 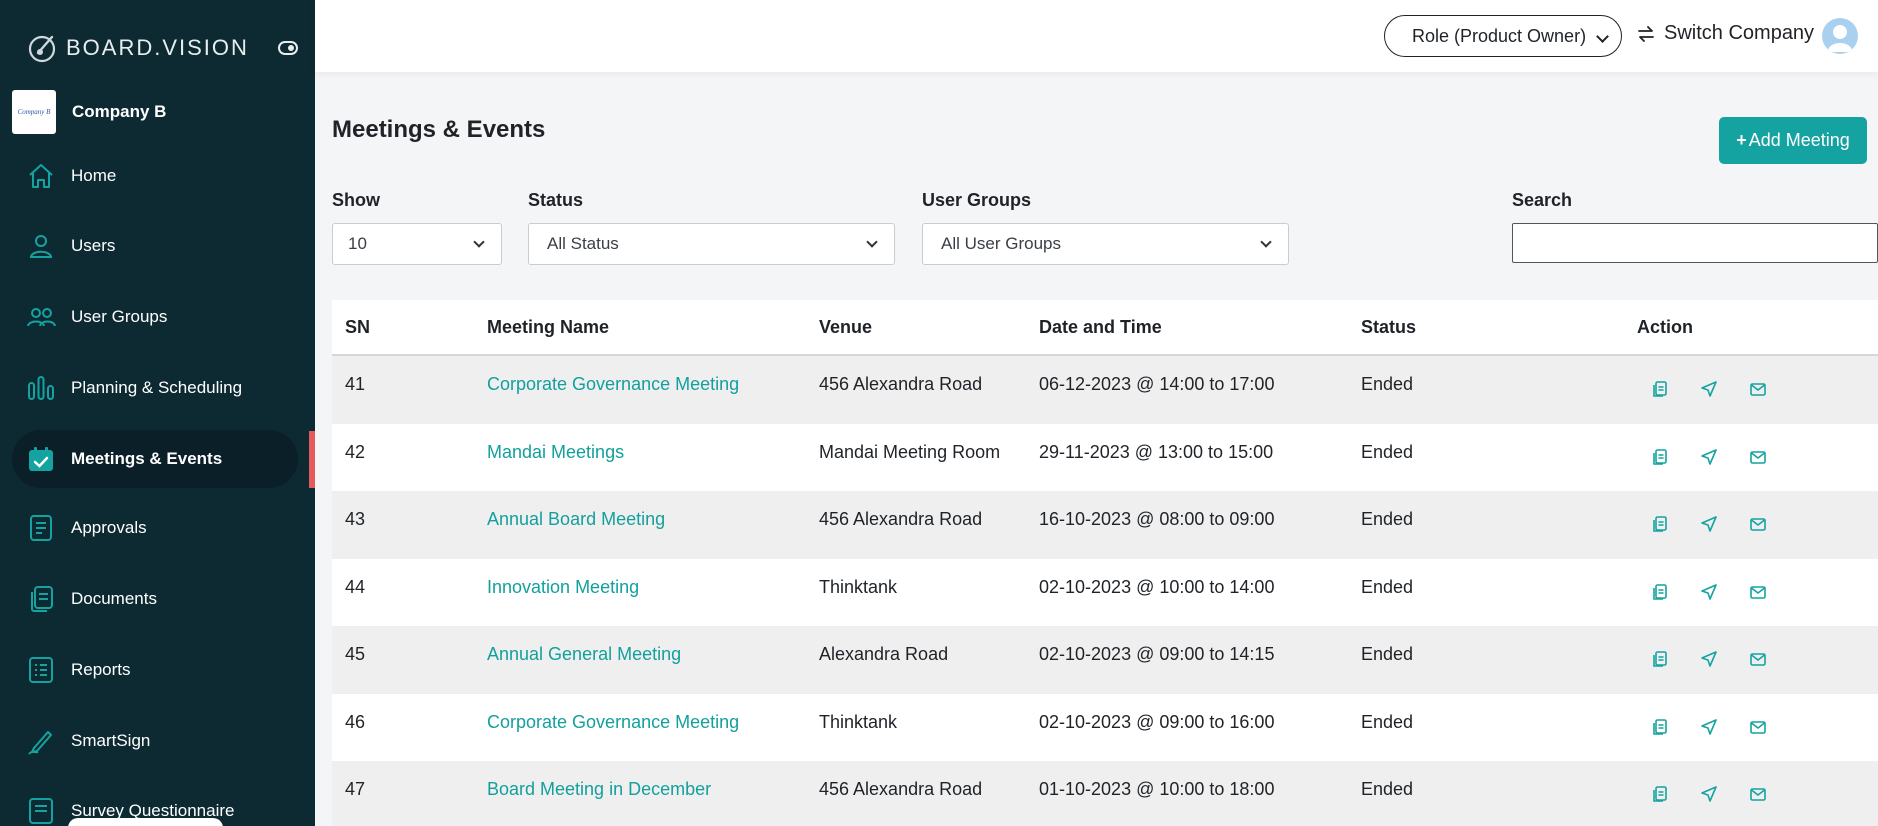 What do you see at coordinates (155, 176) in the screenshot?
I see `sidebar-item-home: Home` at bounding box center [155, 176].